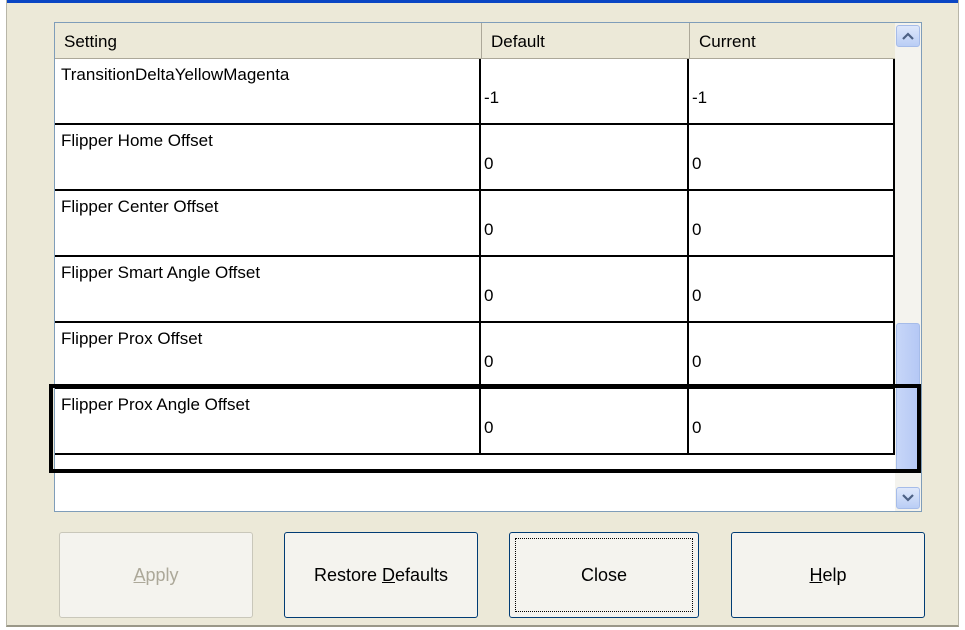  I want to click on table-row: Flipper Center Offset 0 0, so click(475, 224).